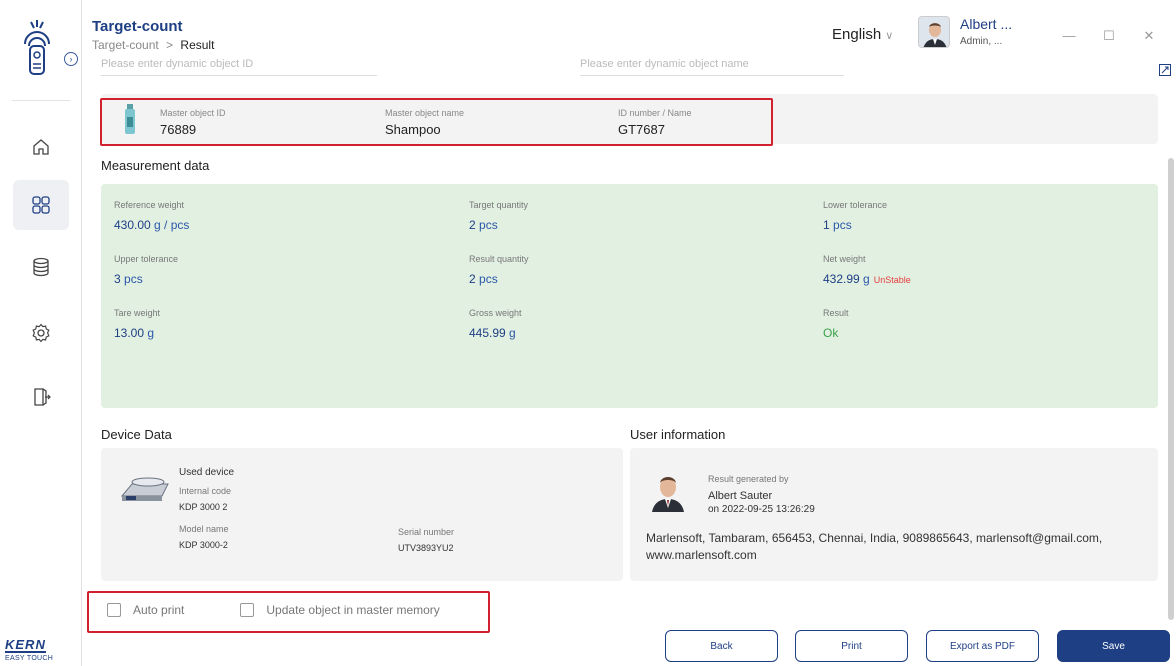  Describe the element at coordinates (426, 540) in the screenshot. I see `serial-number-field: Serial number UTV3893YU2` at that location.